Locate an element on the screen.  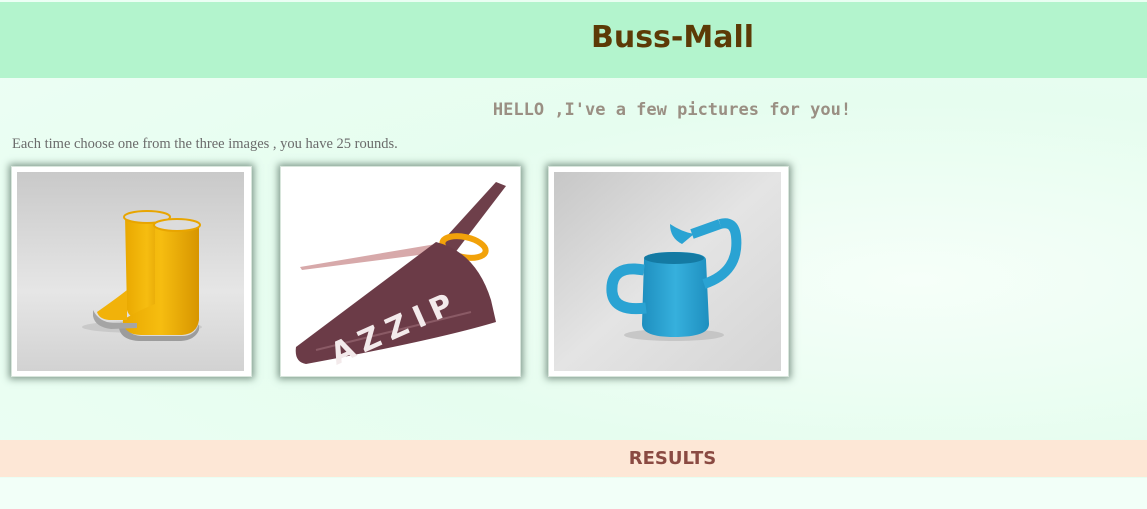
product-image-boots is located at coordinates (131, 271).